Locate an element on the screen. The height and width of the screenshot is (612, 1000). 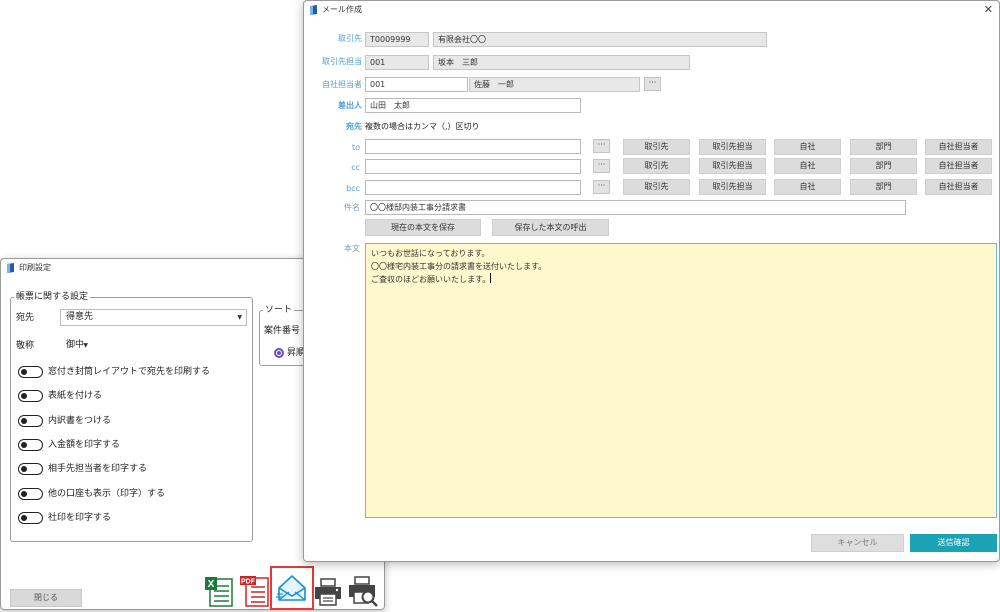
client-contact-name-field: 坂本 三郎 is located at coordinates (561, 62).